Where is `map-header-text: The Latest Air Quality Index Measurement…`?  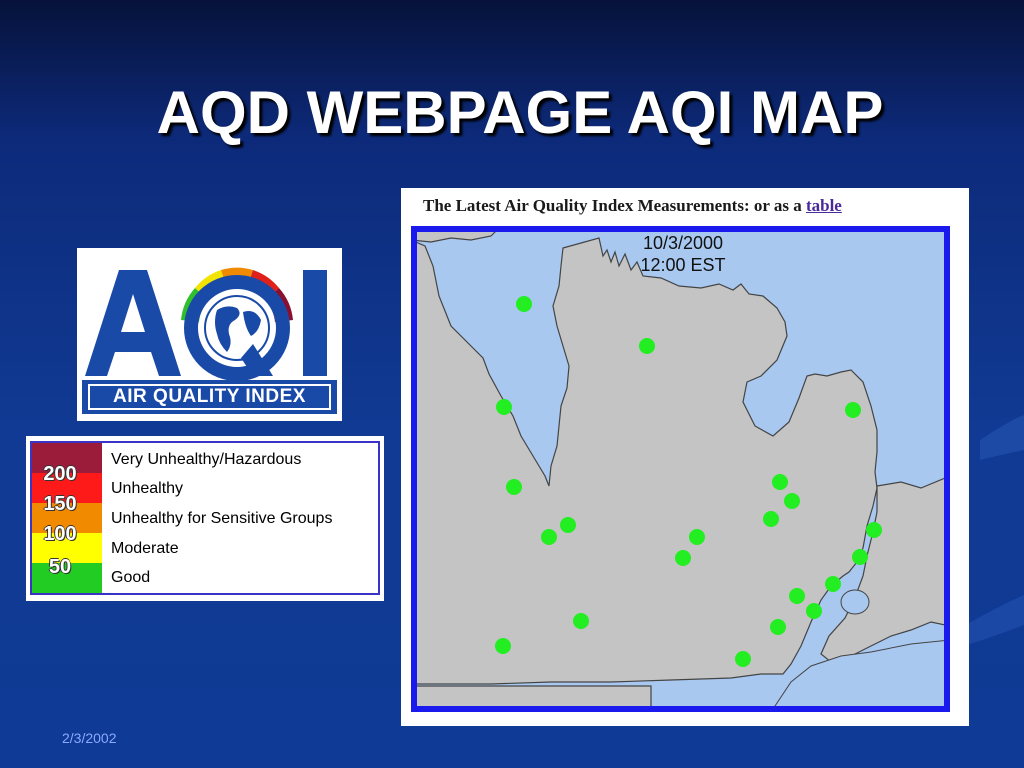 map-header-text: The Latest Air Quality Index Measurement… is located at coordinates (614, 205).